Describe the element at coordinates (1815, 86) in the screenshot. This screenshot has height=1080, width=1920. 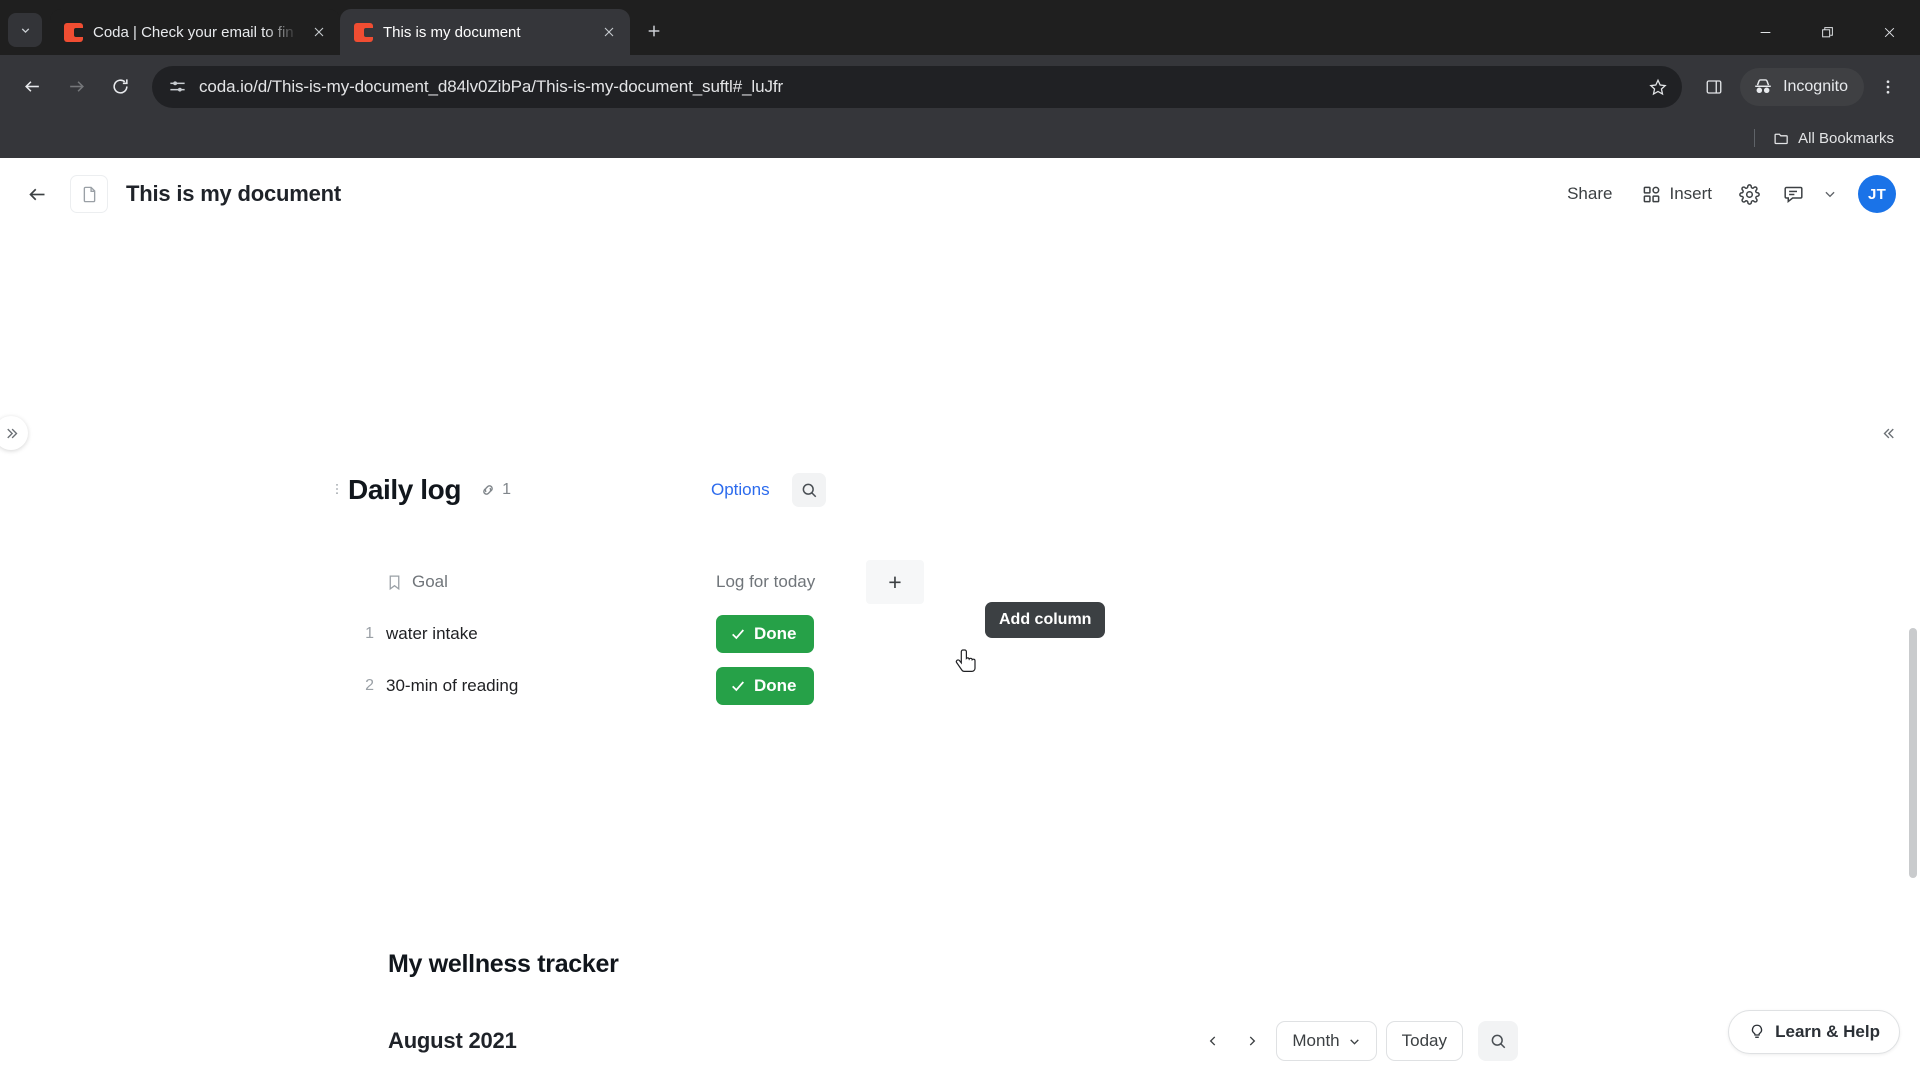
I see `incognito-label: Incognito` at that location.